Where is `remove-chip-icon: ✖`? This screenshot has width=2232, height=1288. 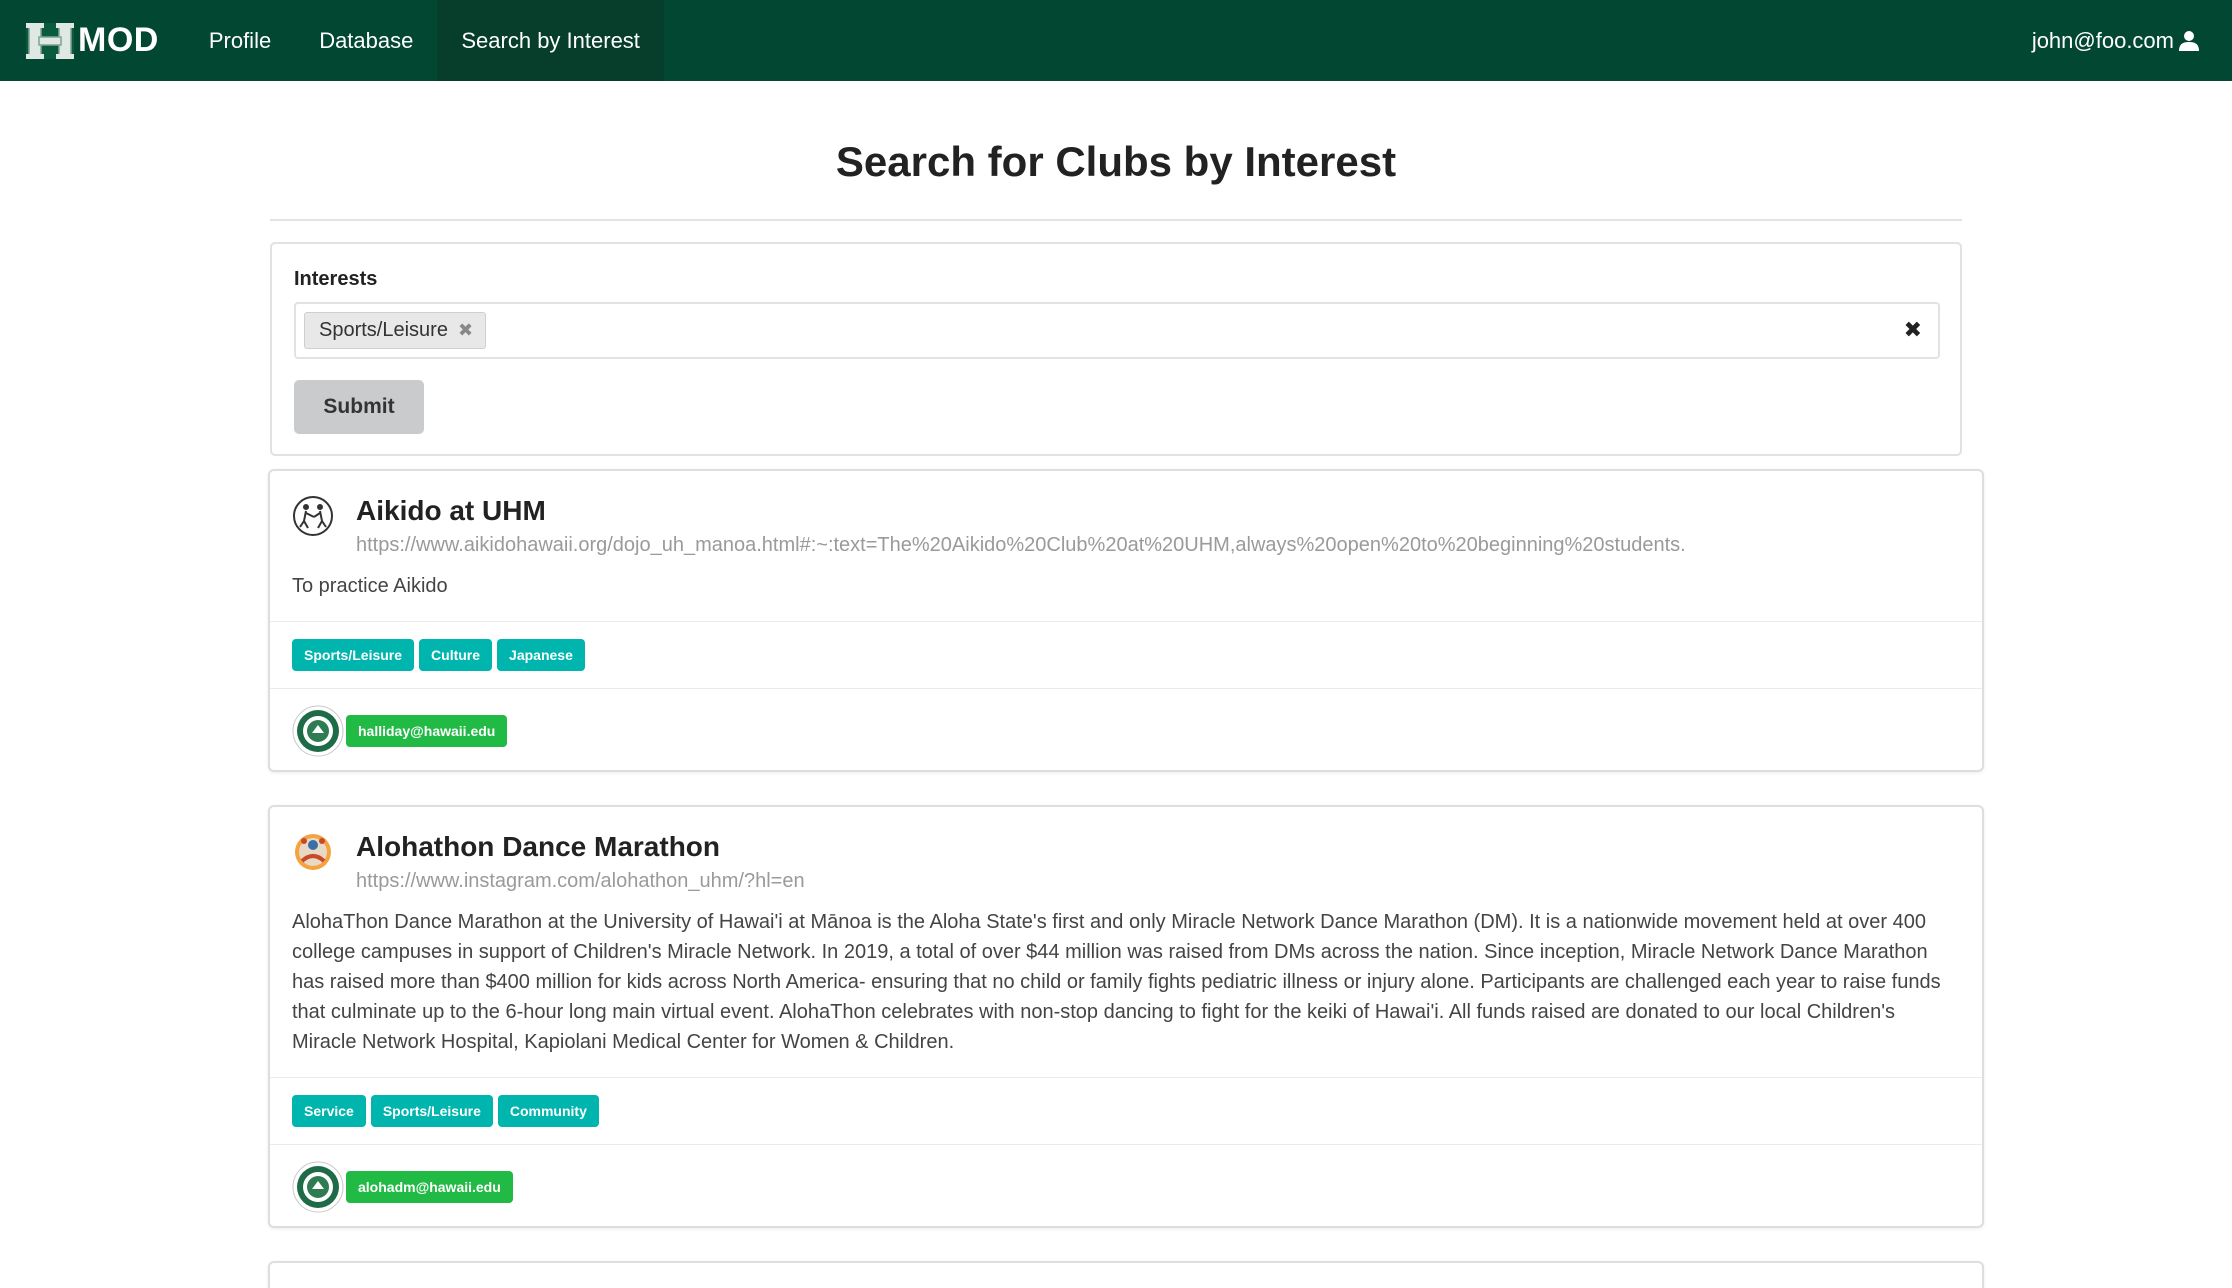 remove-chip-icon: ✖ is located at coordinates (465, 330).